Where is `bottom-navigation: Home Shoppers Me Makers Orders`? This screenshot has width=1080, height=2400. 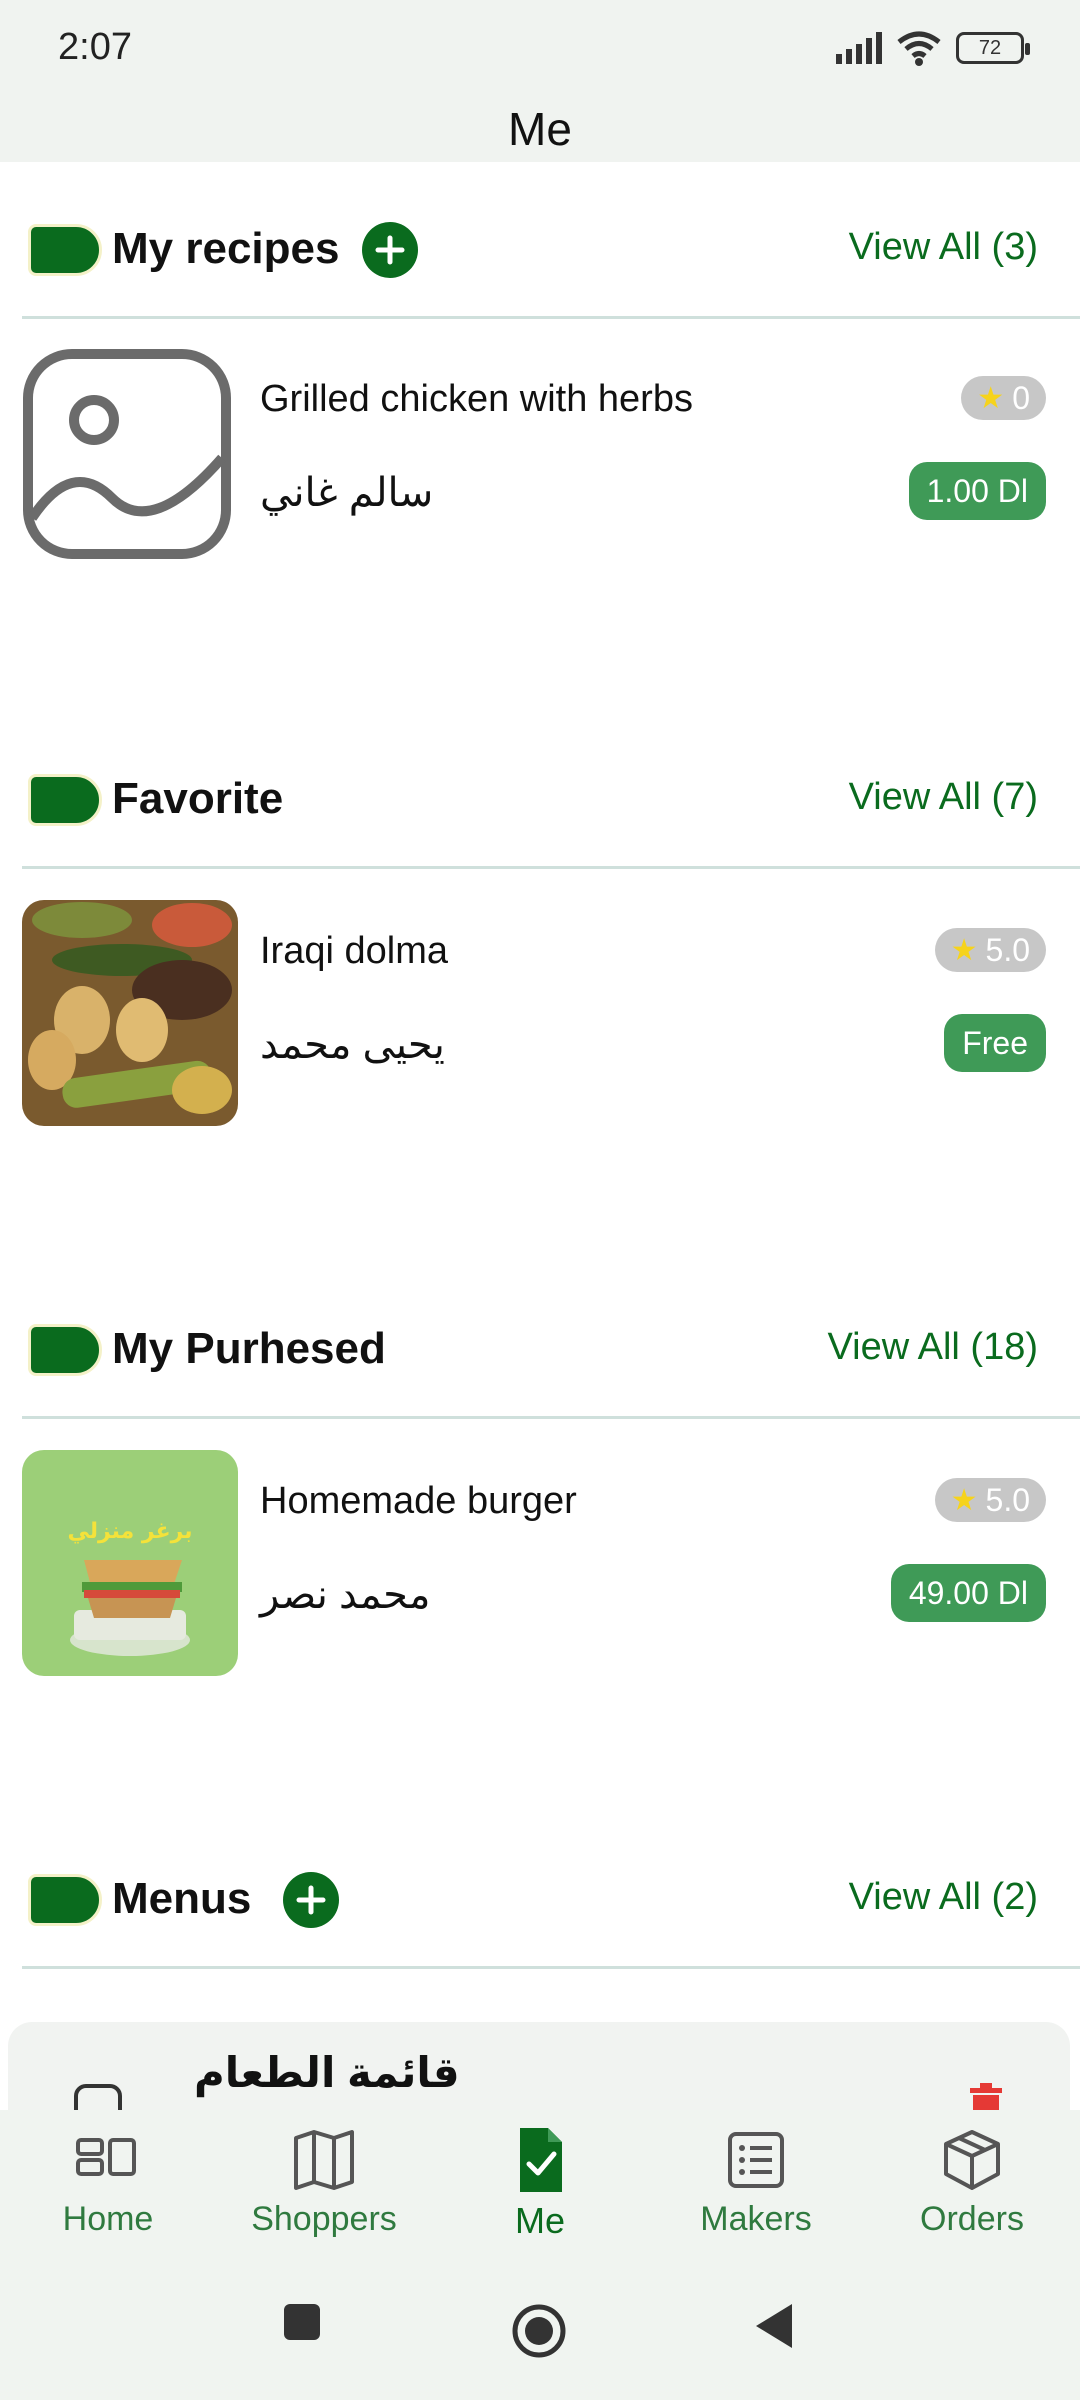 bottom-navigation: Home Shoppers Me Makers Orders is located at coordinates (540, 2185).